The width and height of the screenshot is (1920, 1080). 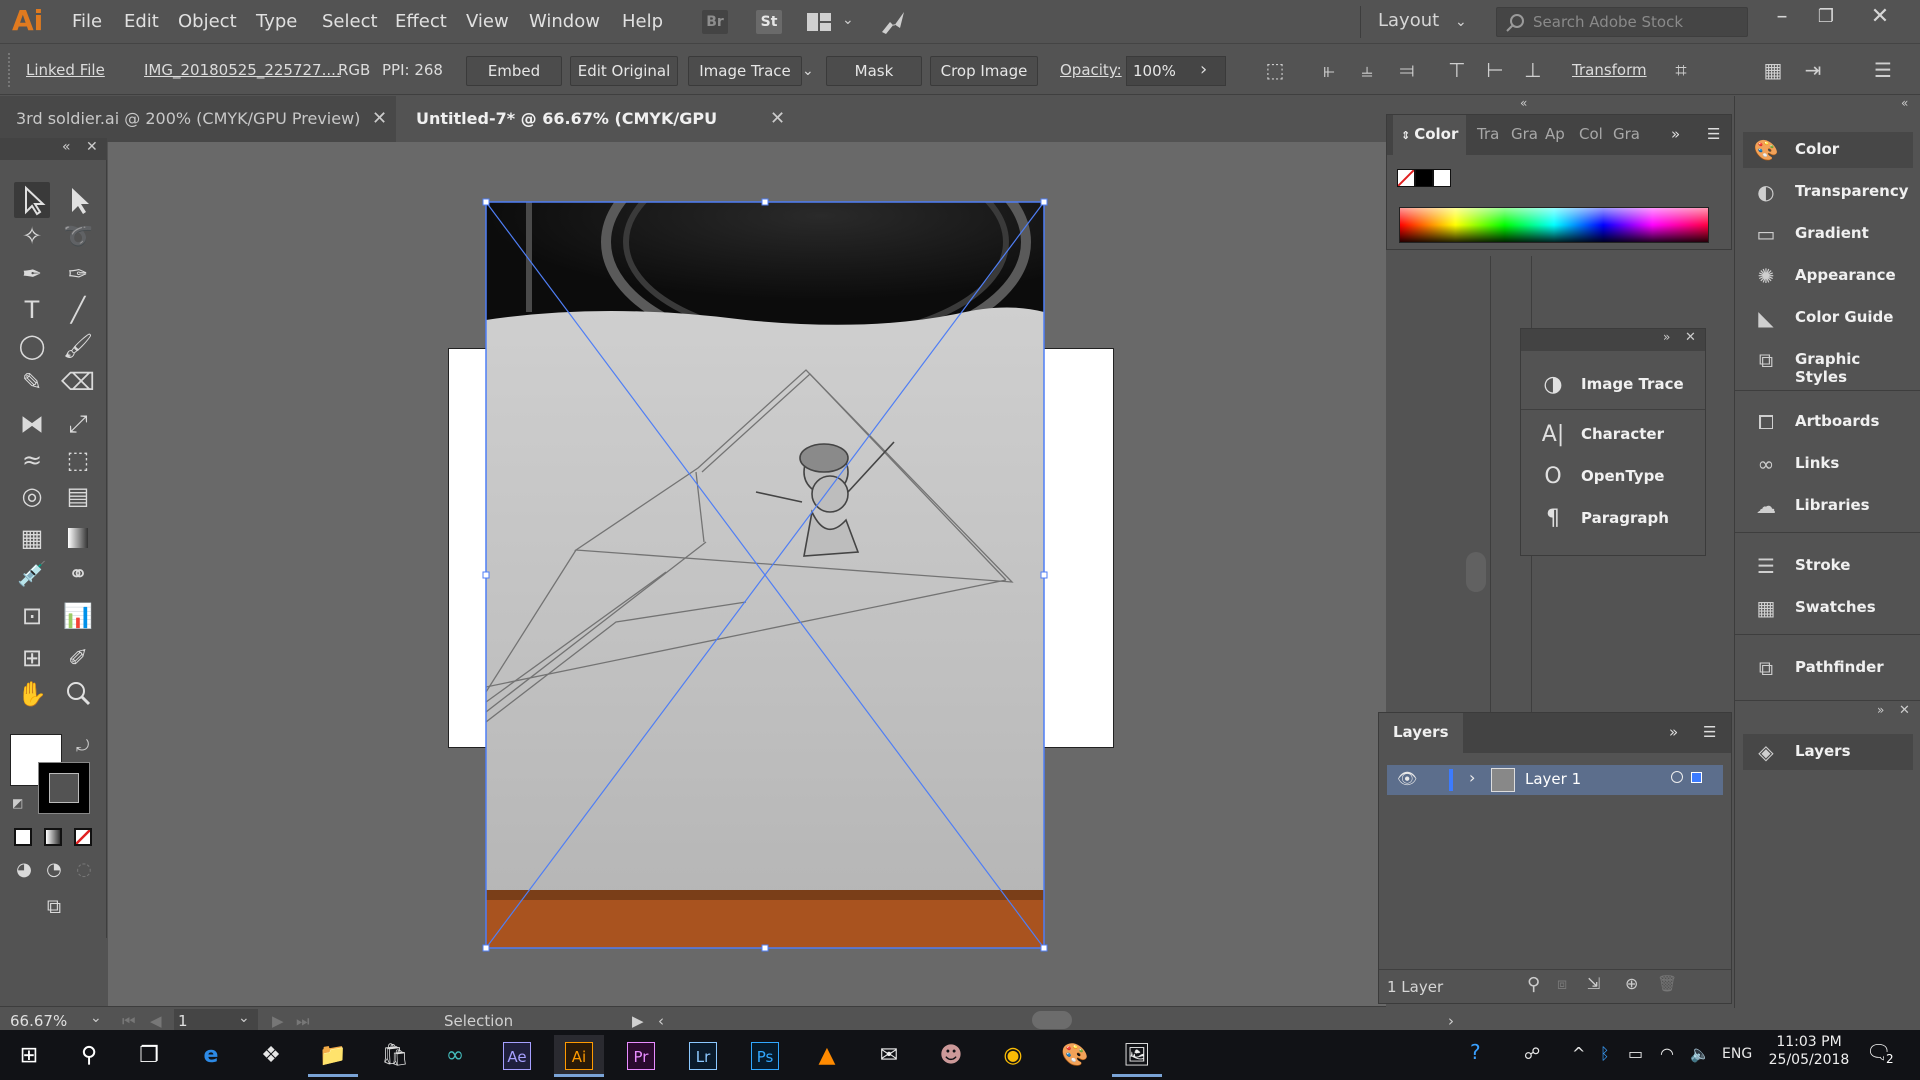 I want to click on type-tool-icon: T, so click(x=32, y=310).